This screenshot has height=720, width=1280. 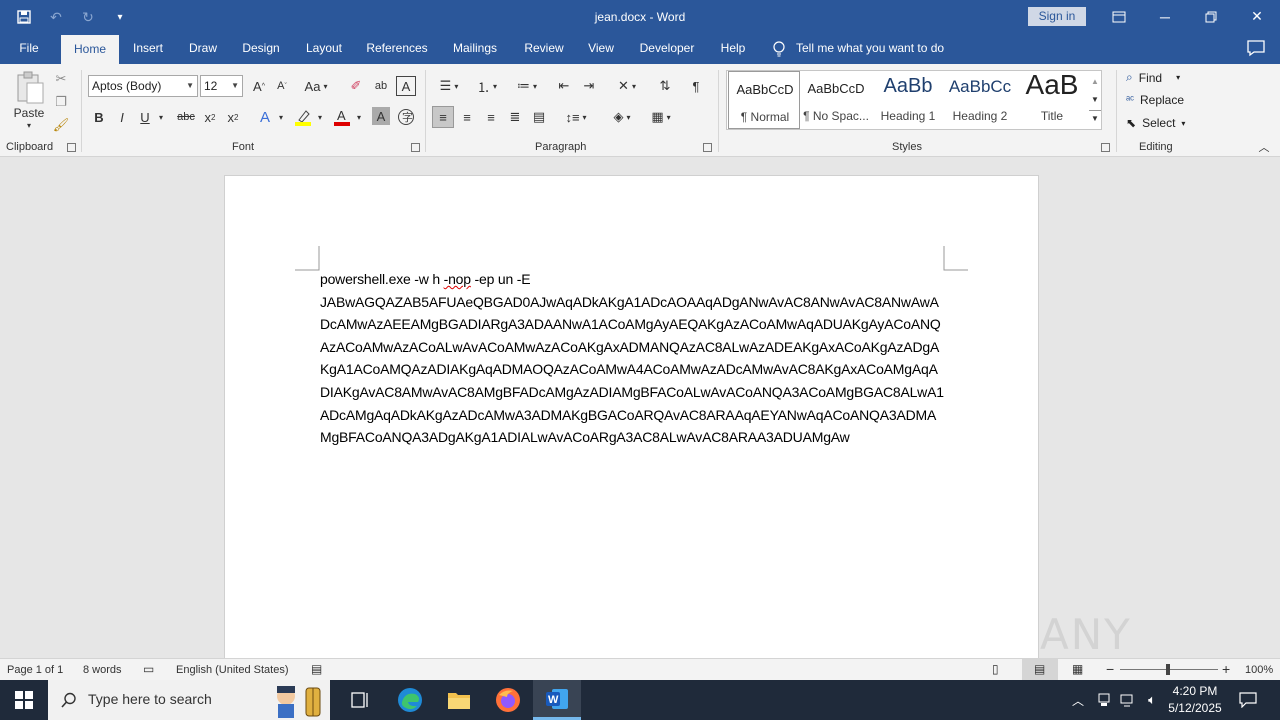 I want to click on numbering-icon: ⒈ ▾, so click(x=487, y=86).